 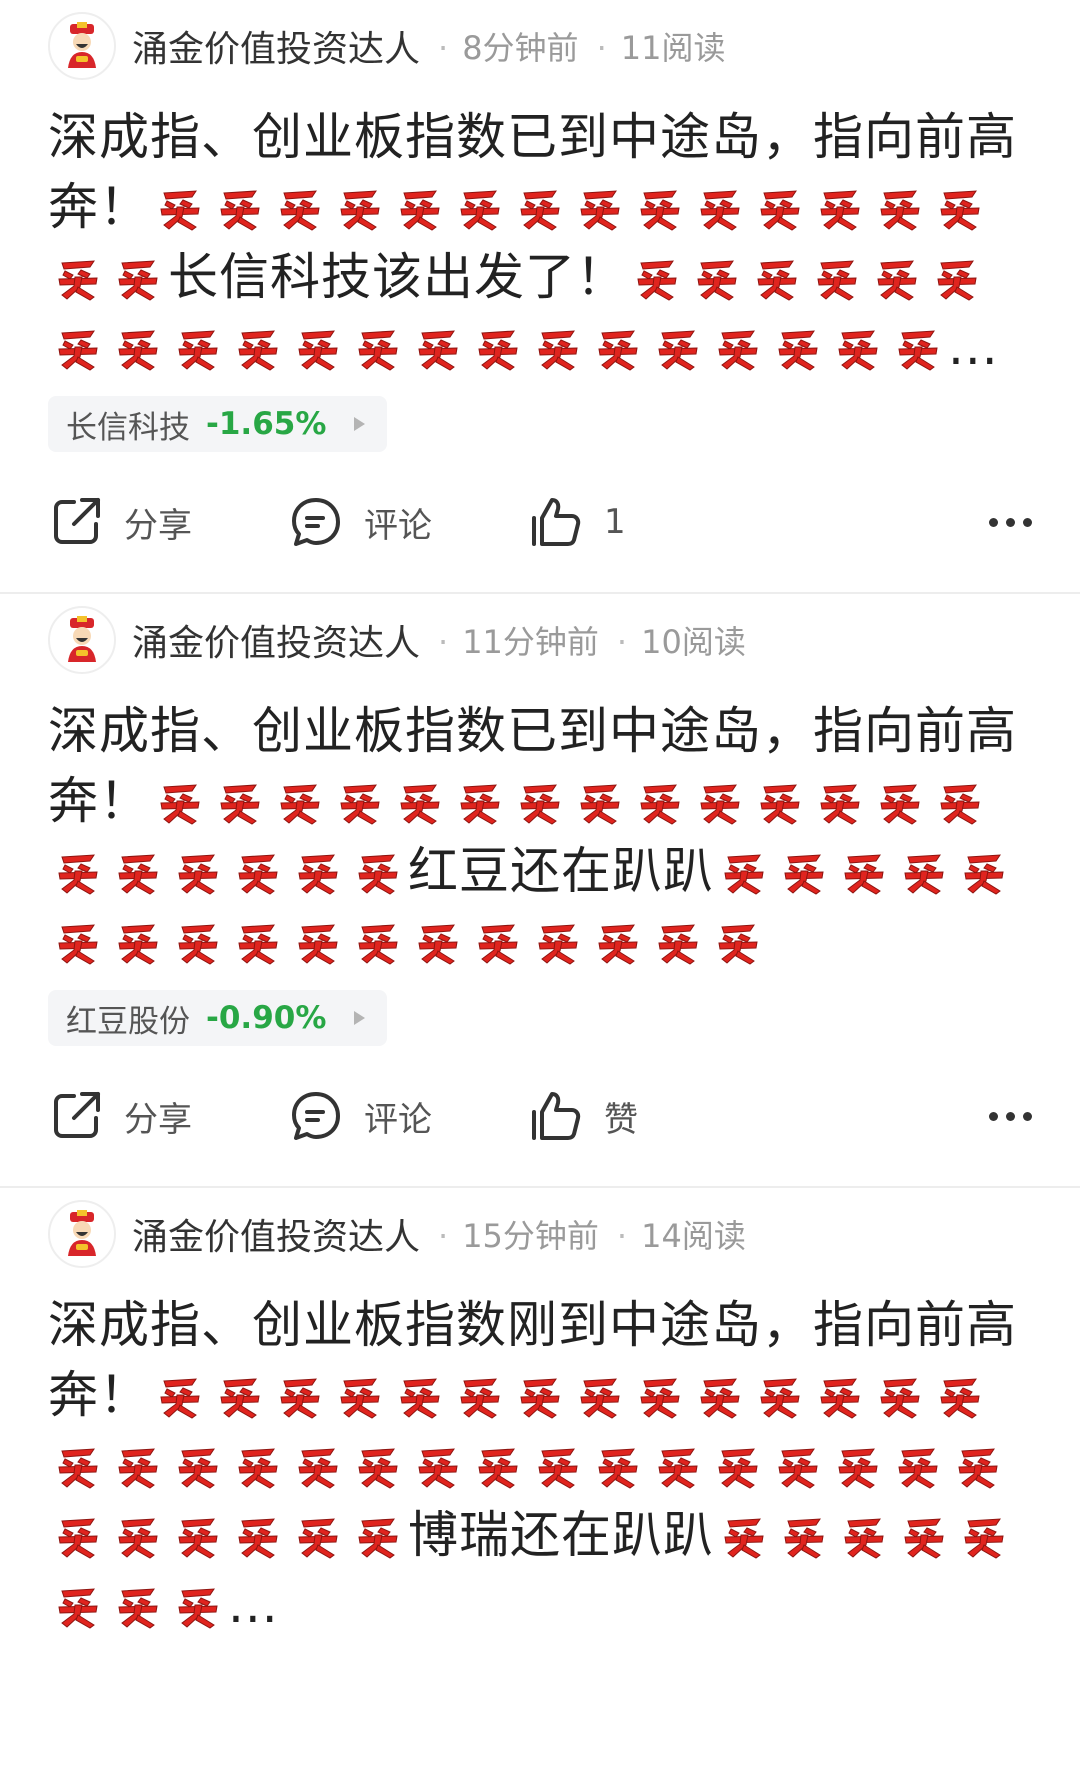 What do you see at coordinates (615, 522) in the screenshot?
I see `like-label: 1` at bounding box center [615, 522].